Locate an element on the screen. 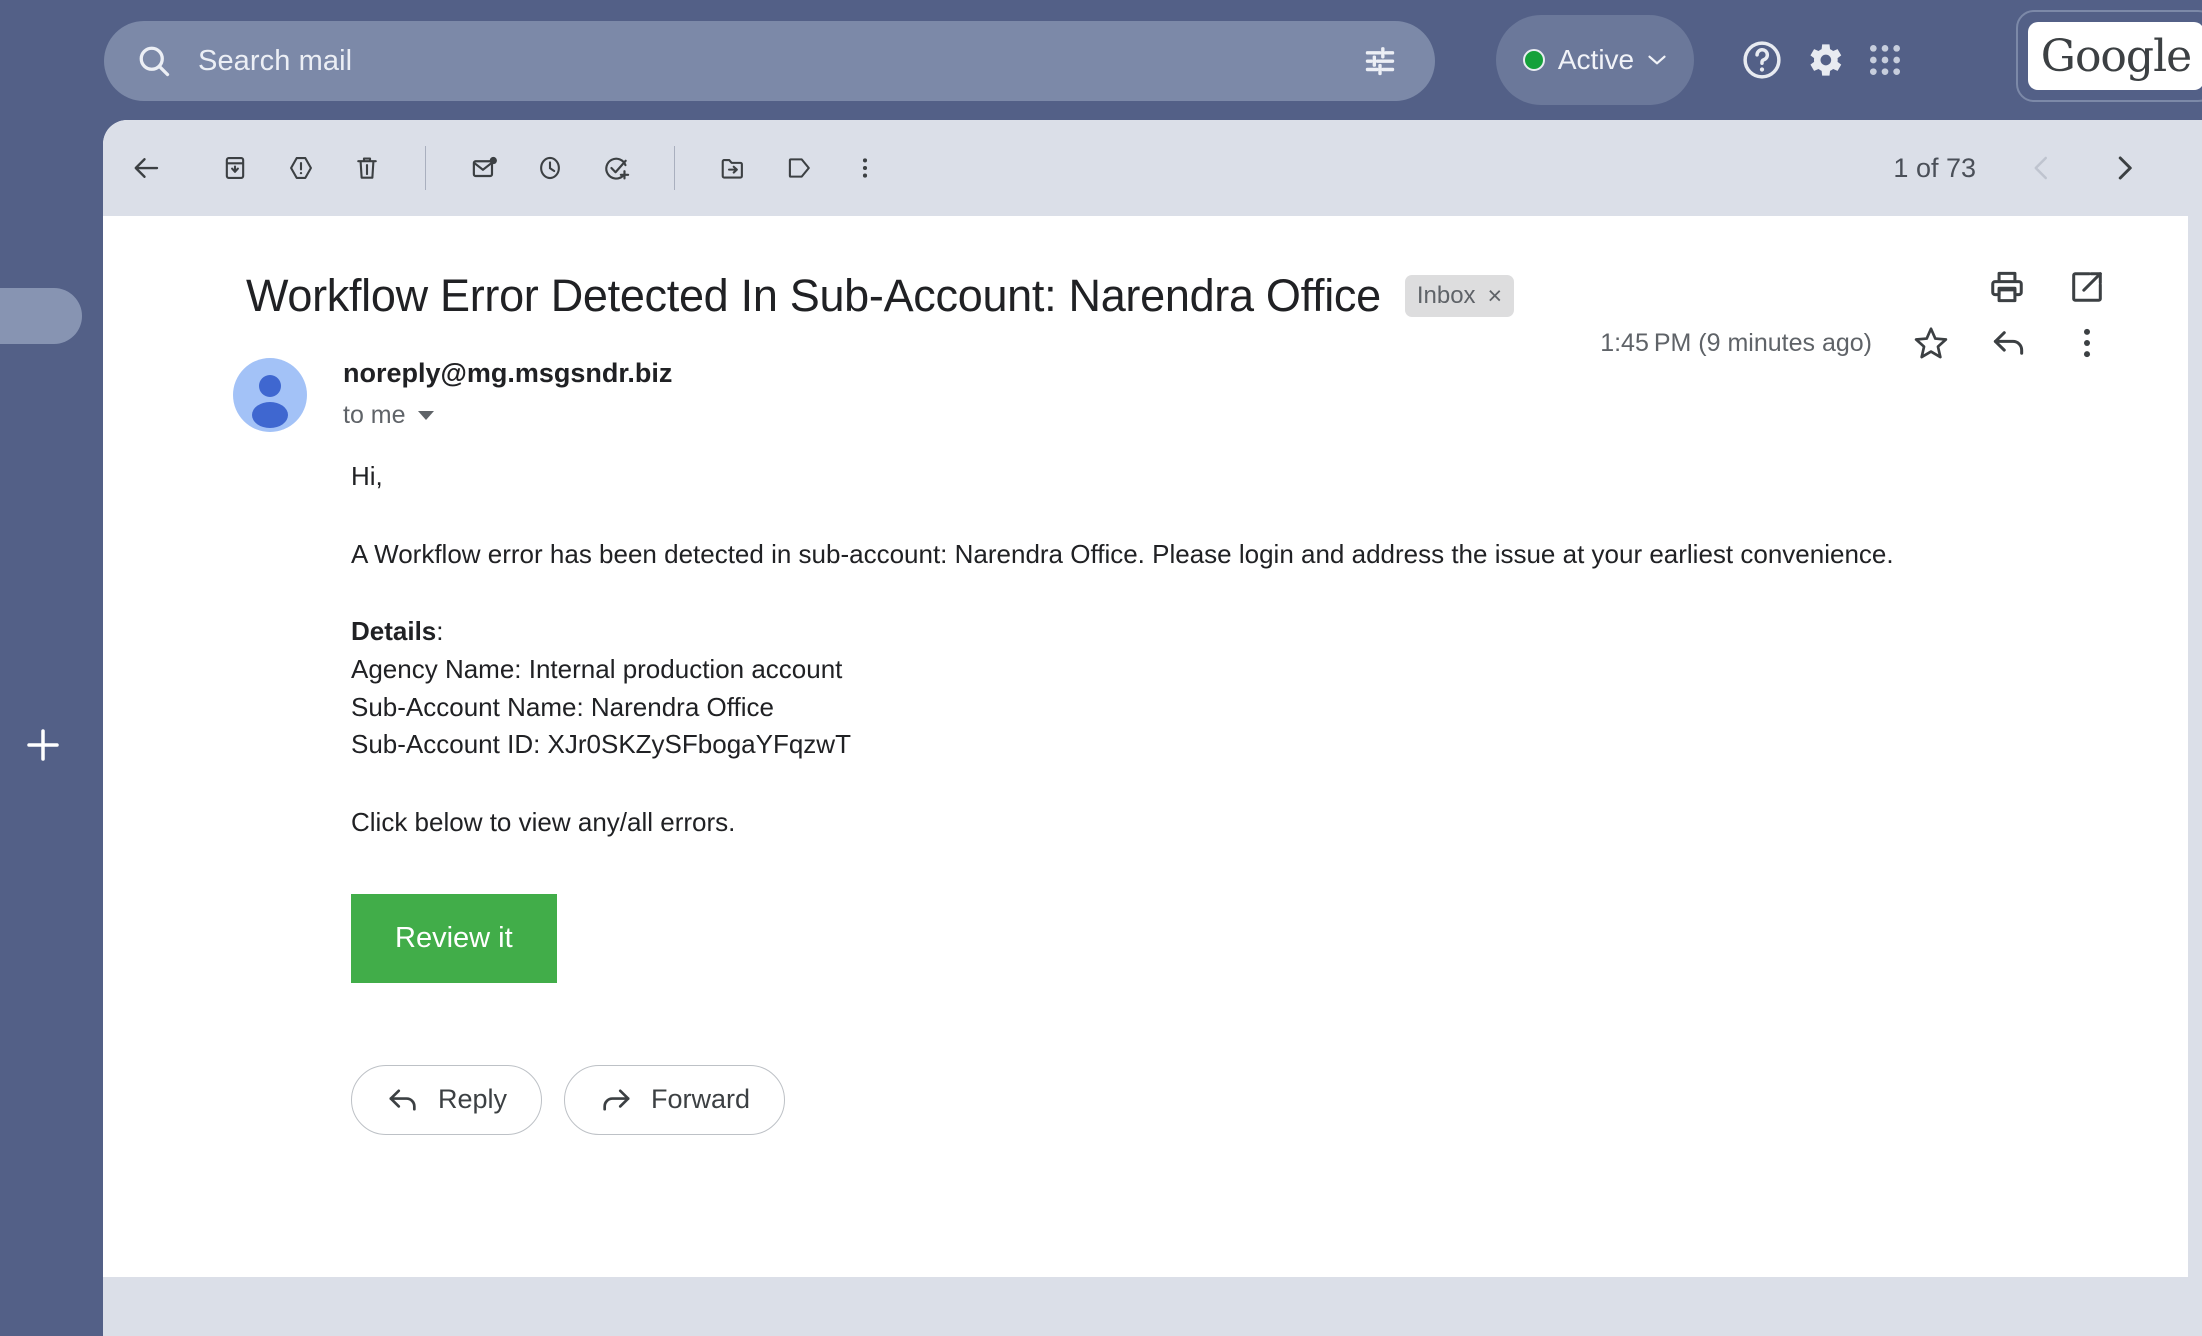 The width and height of the screenshot is (2202, 1336). details-heading-label: Details is located at coordinates (394, 631).